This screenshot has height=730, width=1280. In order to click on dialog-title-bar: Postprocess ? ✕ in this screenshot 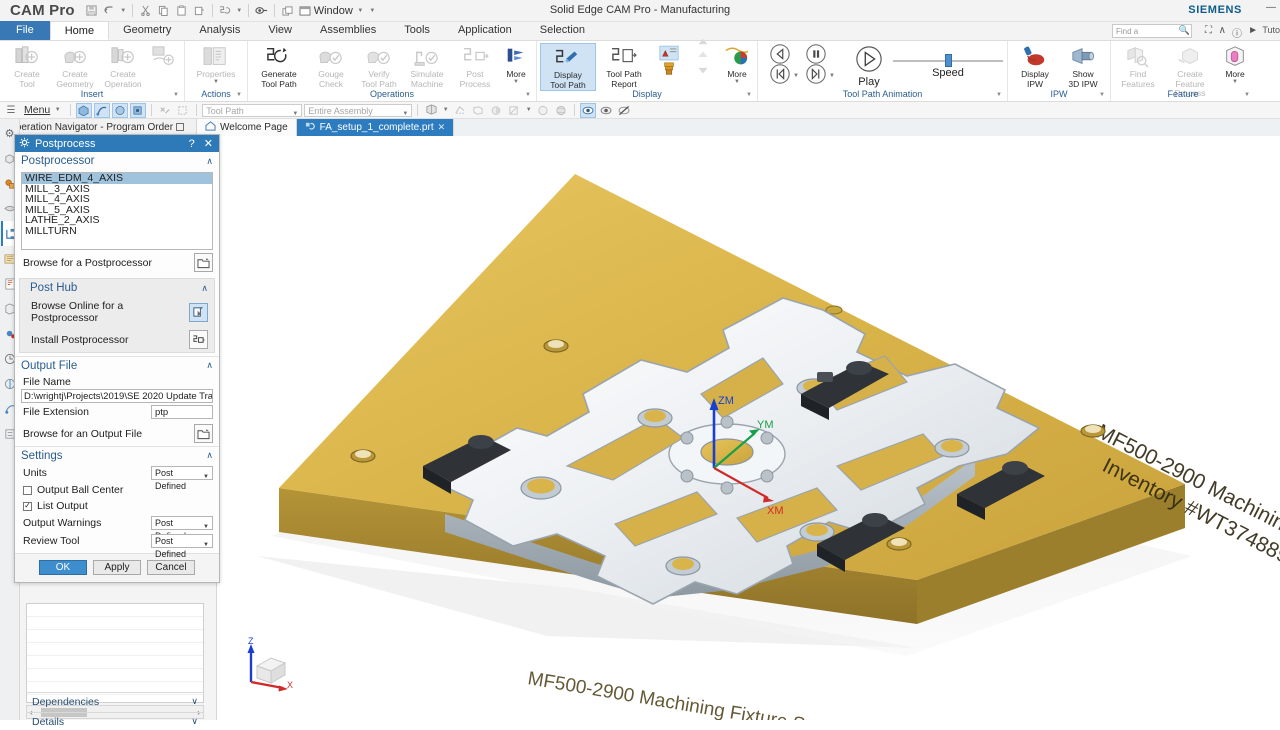, I will do `click(117, 143)`.